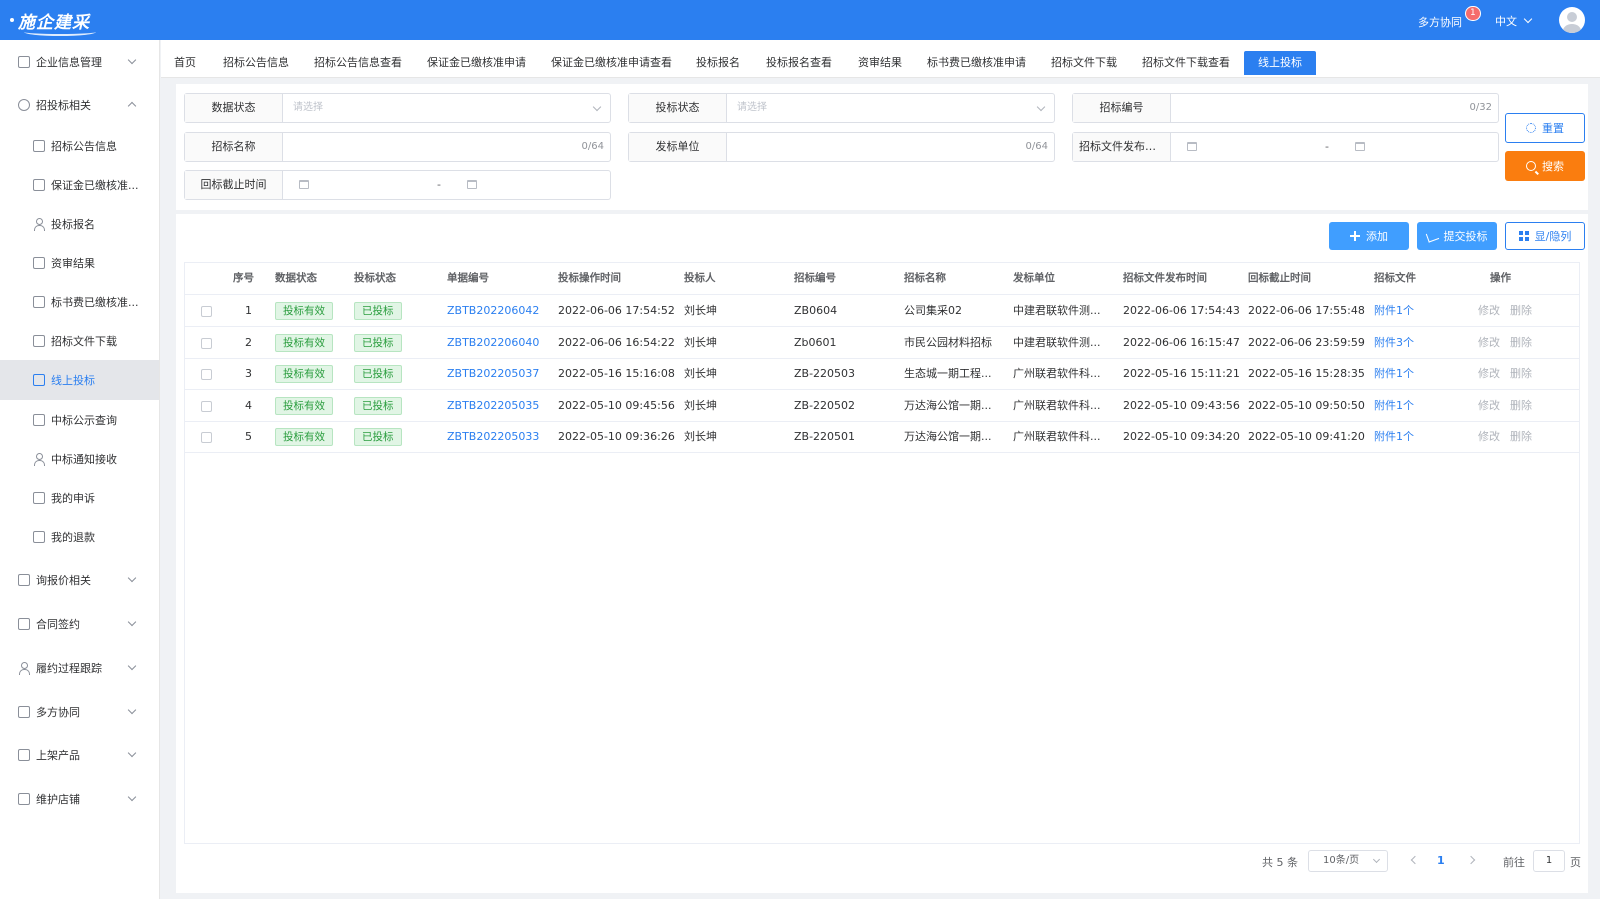  I want to click on tab-item: 保证金已缴核准申请查看, so click(611, 63).